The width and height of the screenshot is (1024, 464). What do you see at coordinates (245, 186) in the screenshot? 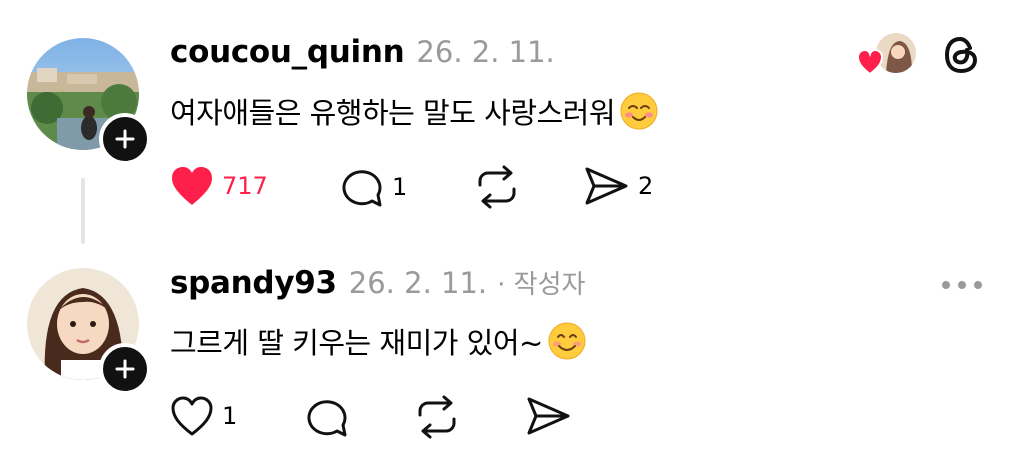
I see `like-count: 717` at bounding box center [245, 186].